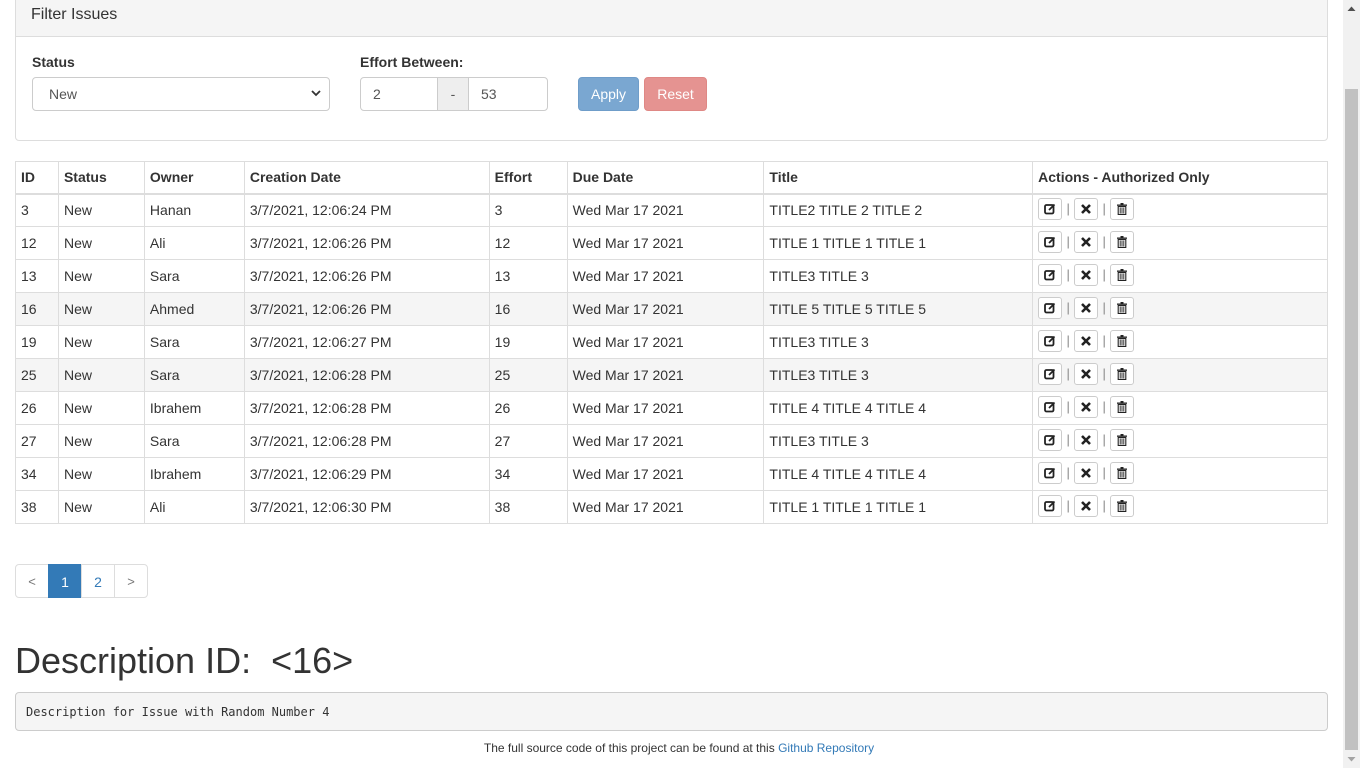 Image resolution: width=1360 pixels, height=768 pixels. Describe the element at coordinates (665, 178) in the screenshot. I see `column-header-due-date: Due Date` at that location.